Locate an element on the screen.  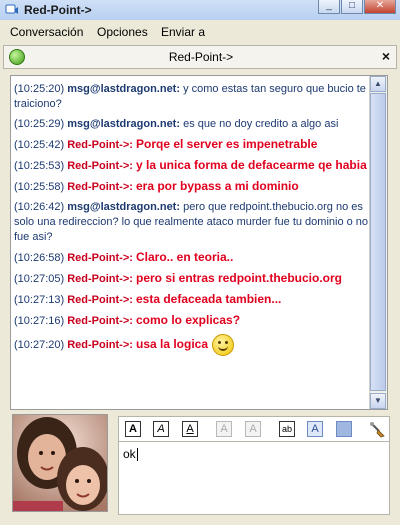
conversation-header: Red-Point-> × is located at coordinates (200, 57).